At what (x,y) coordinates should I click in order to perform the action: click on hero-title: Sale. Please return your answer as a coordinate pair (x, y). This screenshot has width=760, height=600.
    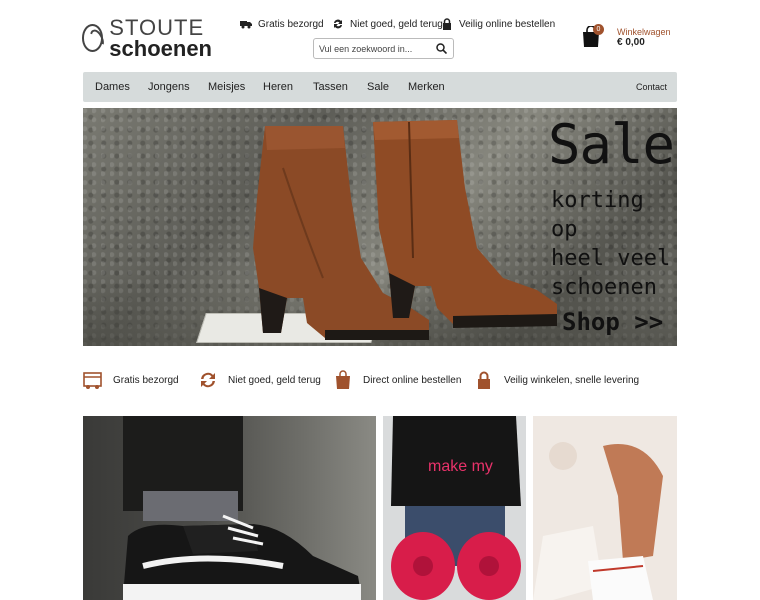
    Looking at the image, I should click on (611, 144).